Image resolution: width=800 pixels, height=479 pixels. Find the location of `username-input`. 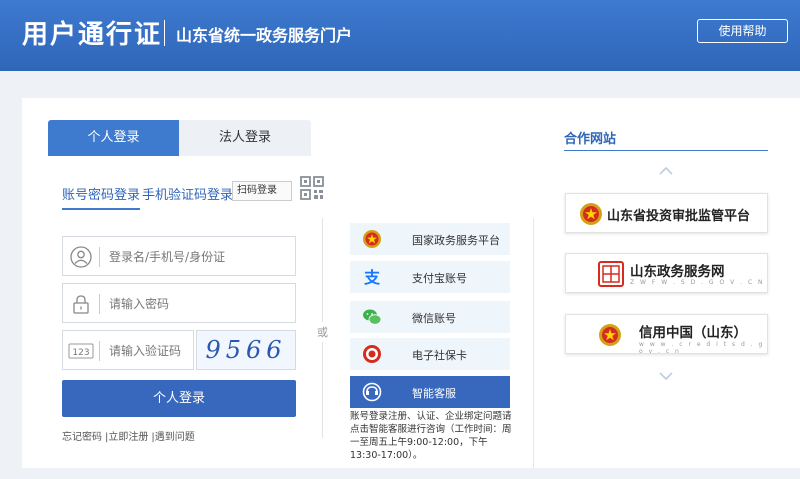

username-input is located at coordinates (199, 257).